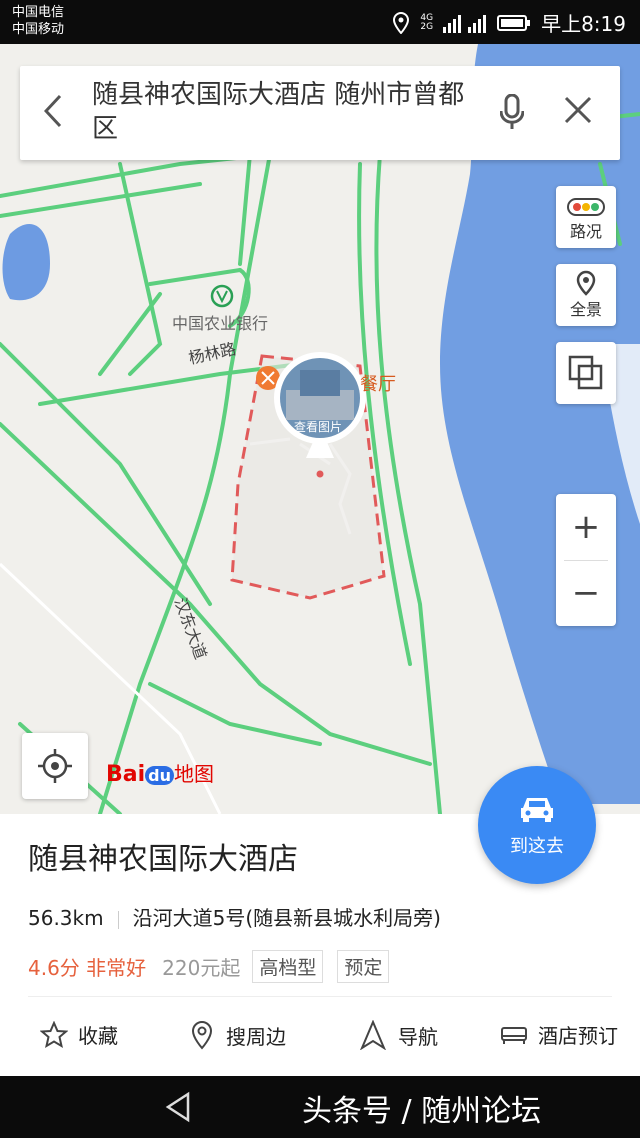 The width and height of the screenshot is (640, 1138). Describe the element at coordinates (585, 231) in the screenshot. I see `traffic-label: 路况` at that location.